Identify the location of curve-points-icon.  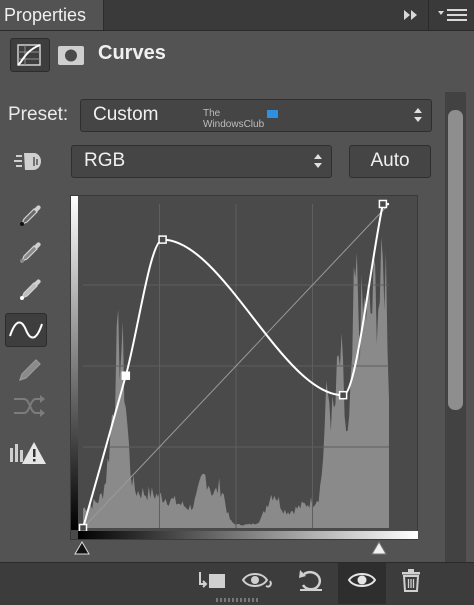
(26, 330).